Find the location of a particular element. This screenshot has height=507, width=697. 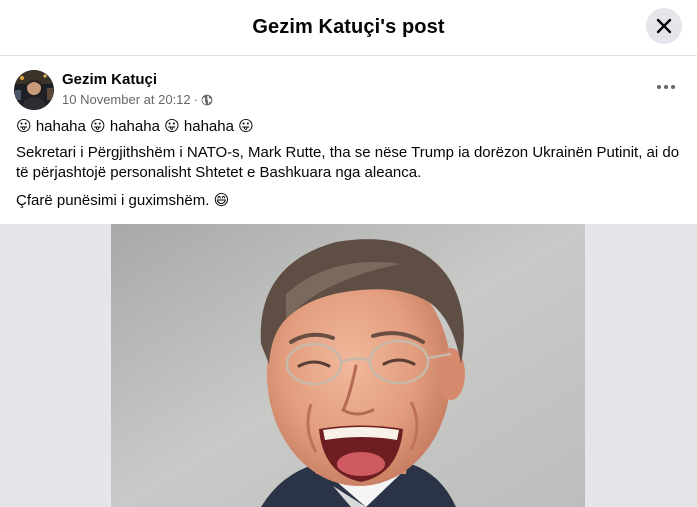

close-icon is located at coordinates (664, 26).